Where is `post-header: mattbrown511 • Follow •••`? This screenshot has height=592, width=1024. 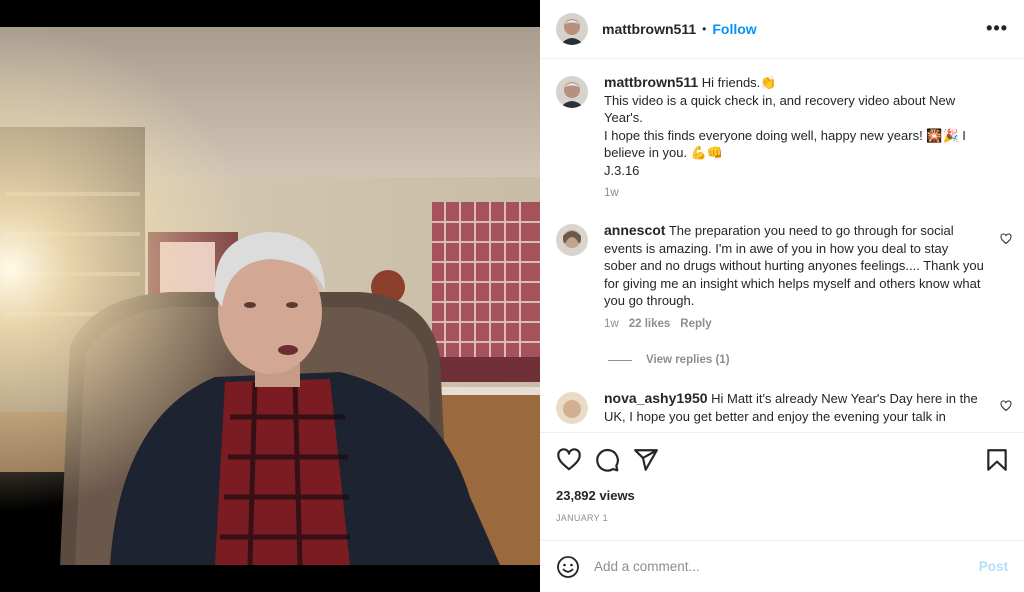
post-header: mattbrown511 • Follow ••• is located at coordinates (782, 29).